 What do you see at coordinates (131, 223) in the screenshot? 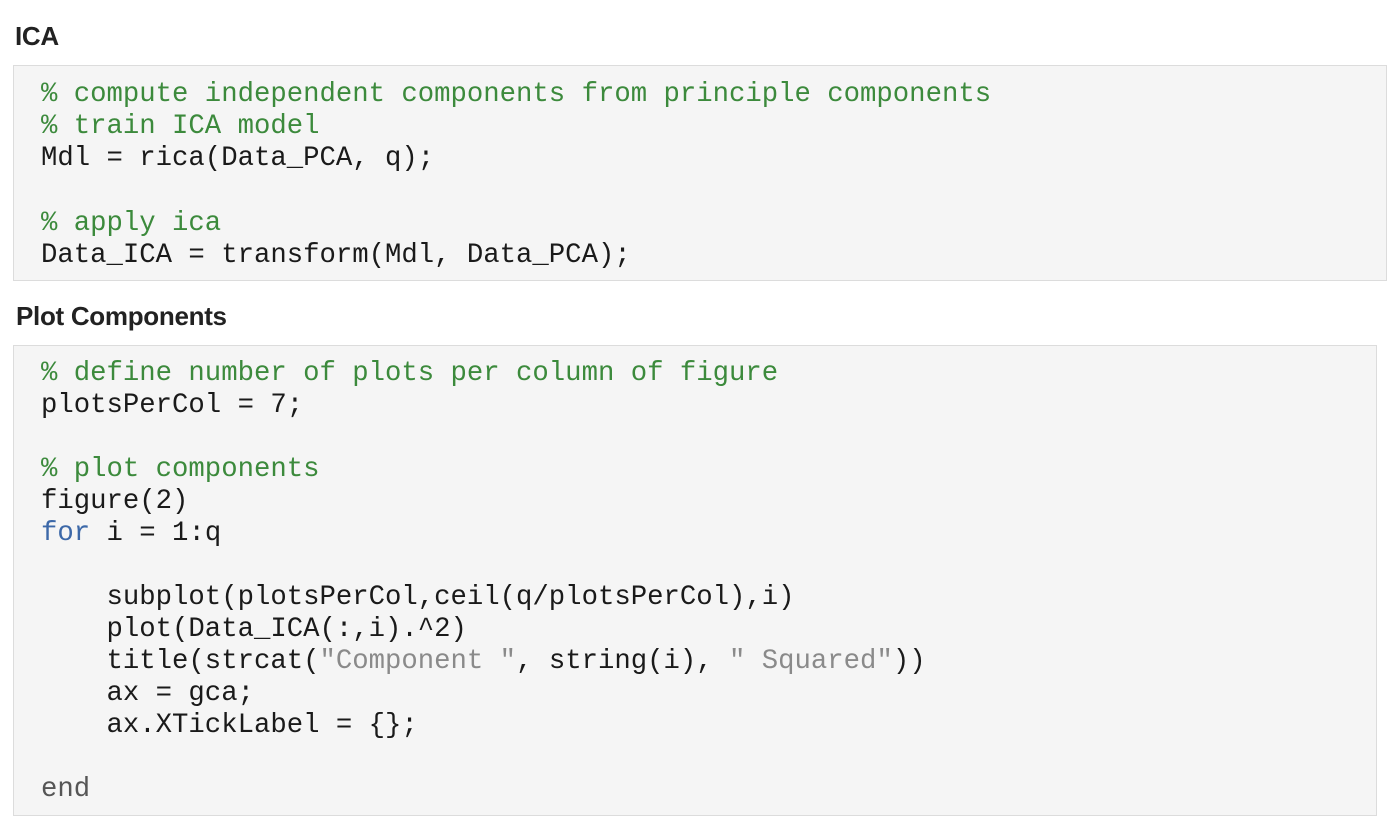
I see `code-comment-line: % apply ica` at bounding box center [131, 223].